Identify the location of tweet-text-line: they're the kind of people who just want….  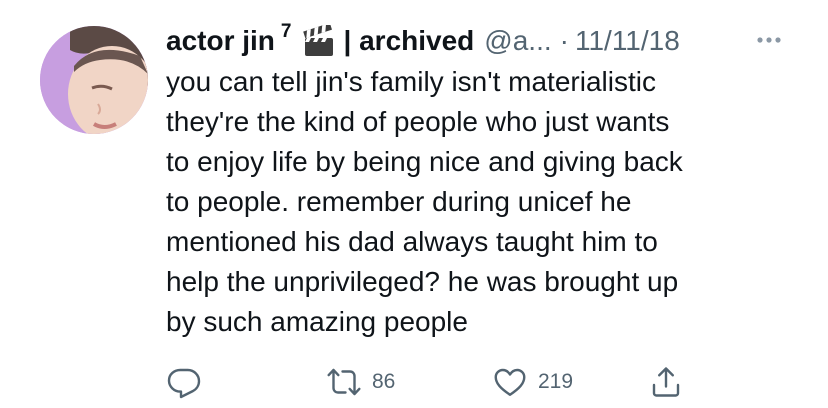
(418, 121).